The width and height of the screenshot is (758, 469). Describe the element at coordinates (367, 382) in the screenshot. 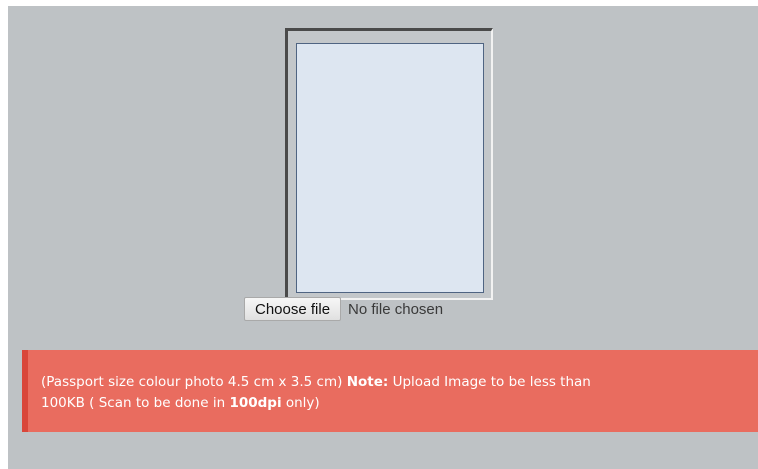

I see `note-label: Note:` at that location.